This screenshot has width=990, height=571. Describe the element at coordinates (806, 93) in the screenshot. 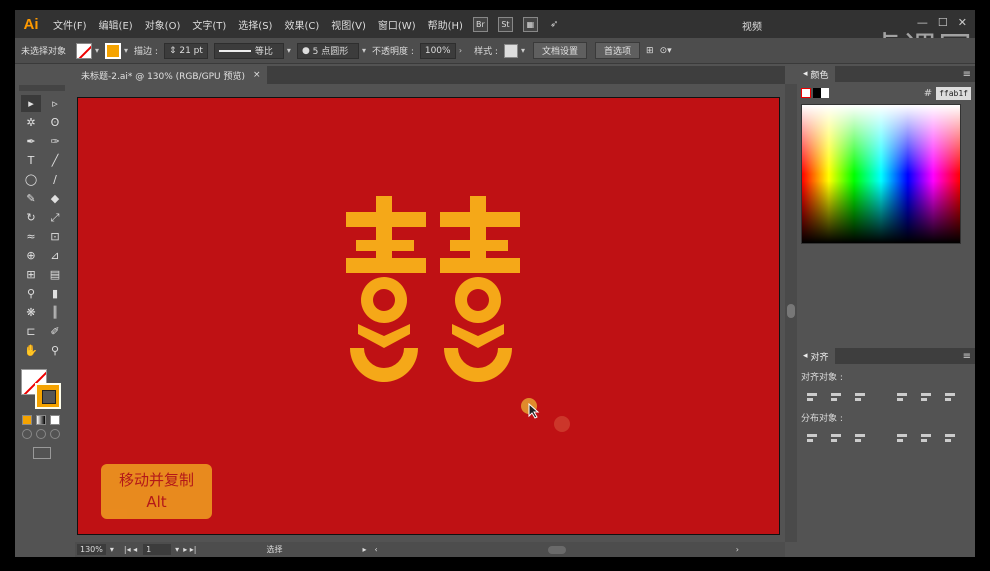

I see `fill-none-small-icon` at that location.